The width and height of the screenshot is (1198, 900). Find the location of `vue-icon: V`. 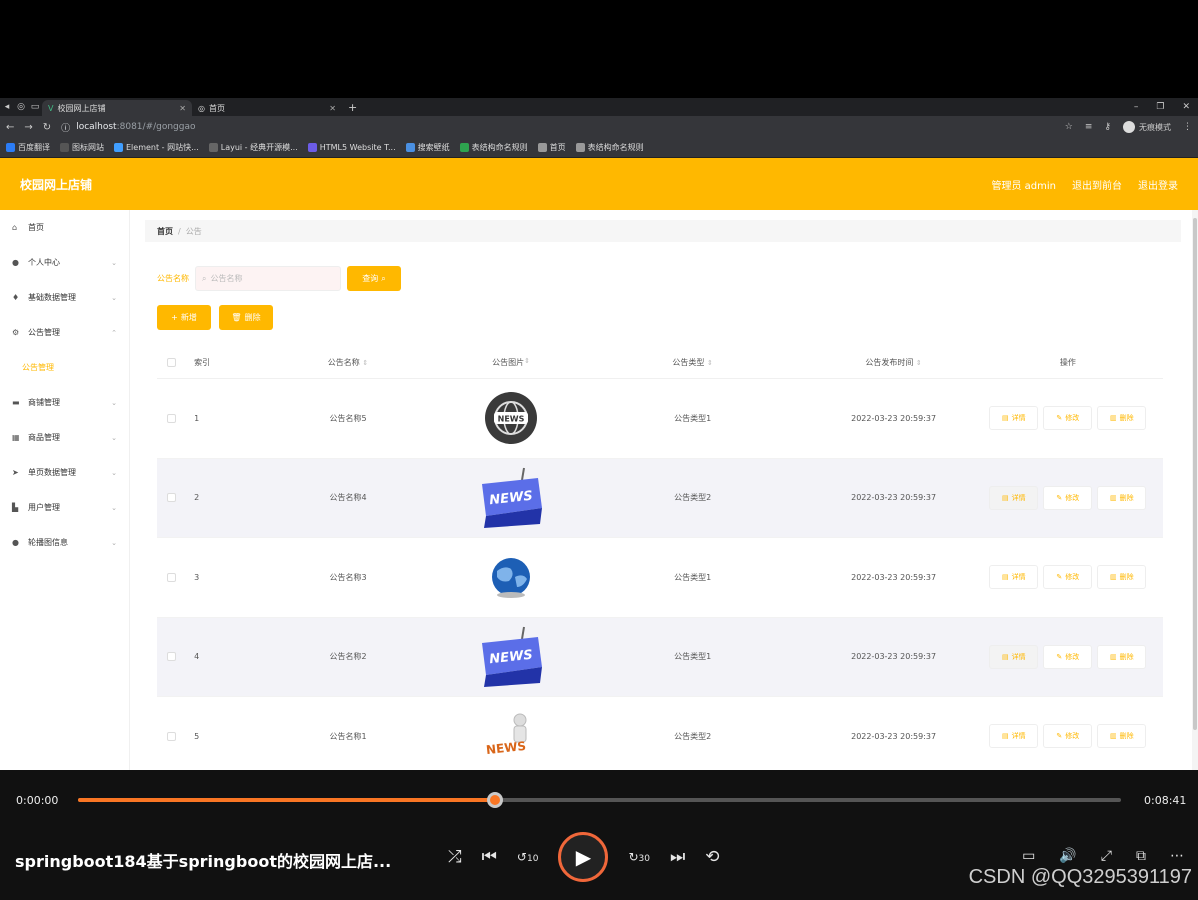

vue-icon: V is located at coordinates (51, 108).